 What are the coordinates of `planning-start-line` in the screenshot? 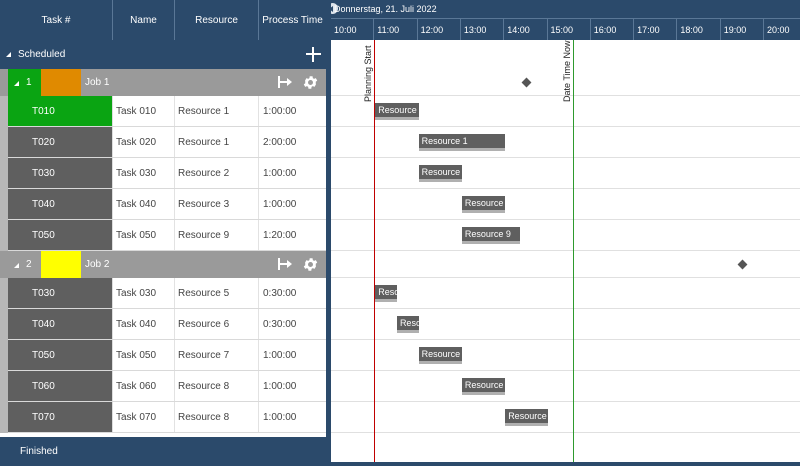 It's located at (375, 253).